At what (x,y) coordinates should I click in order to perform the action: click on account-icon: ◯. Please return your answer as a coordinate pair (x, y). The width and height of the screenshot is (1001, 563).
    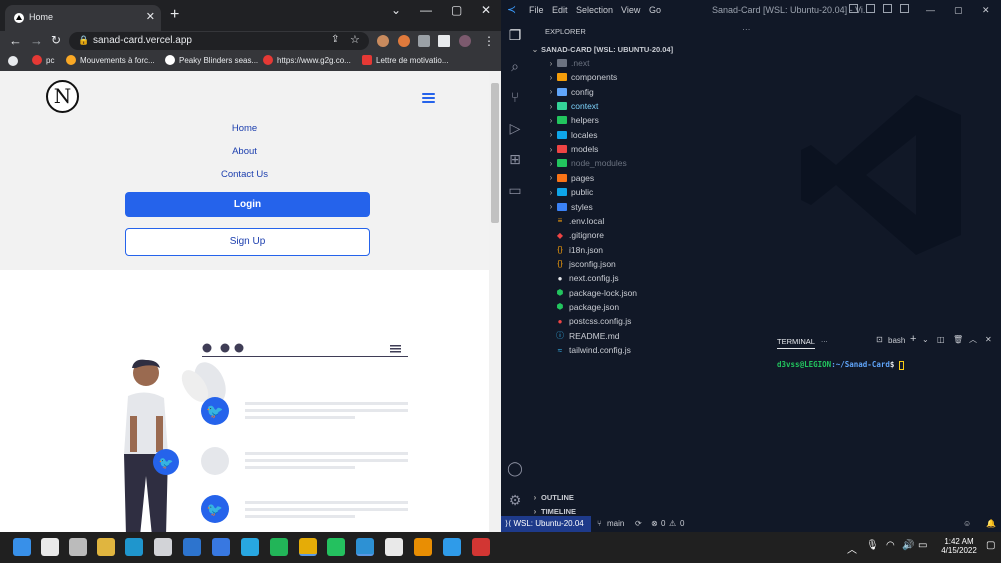
    Looking at the image, I should click on (515, 468).